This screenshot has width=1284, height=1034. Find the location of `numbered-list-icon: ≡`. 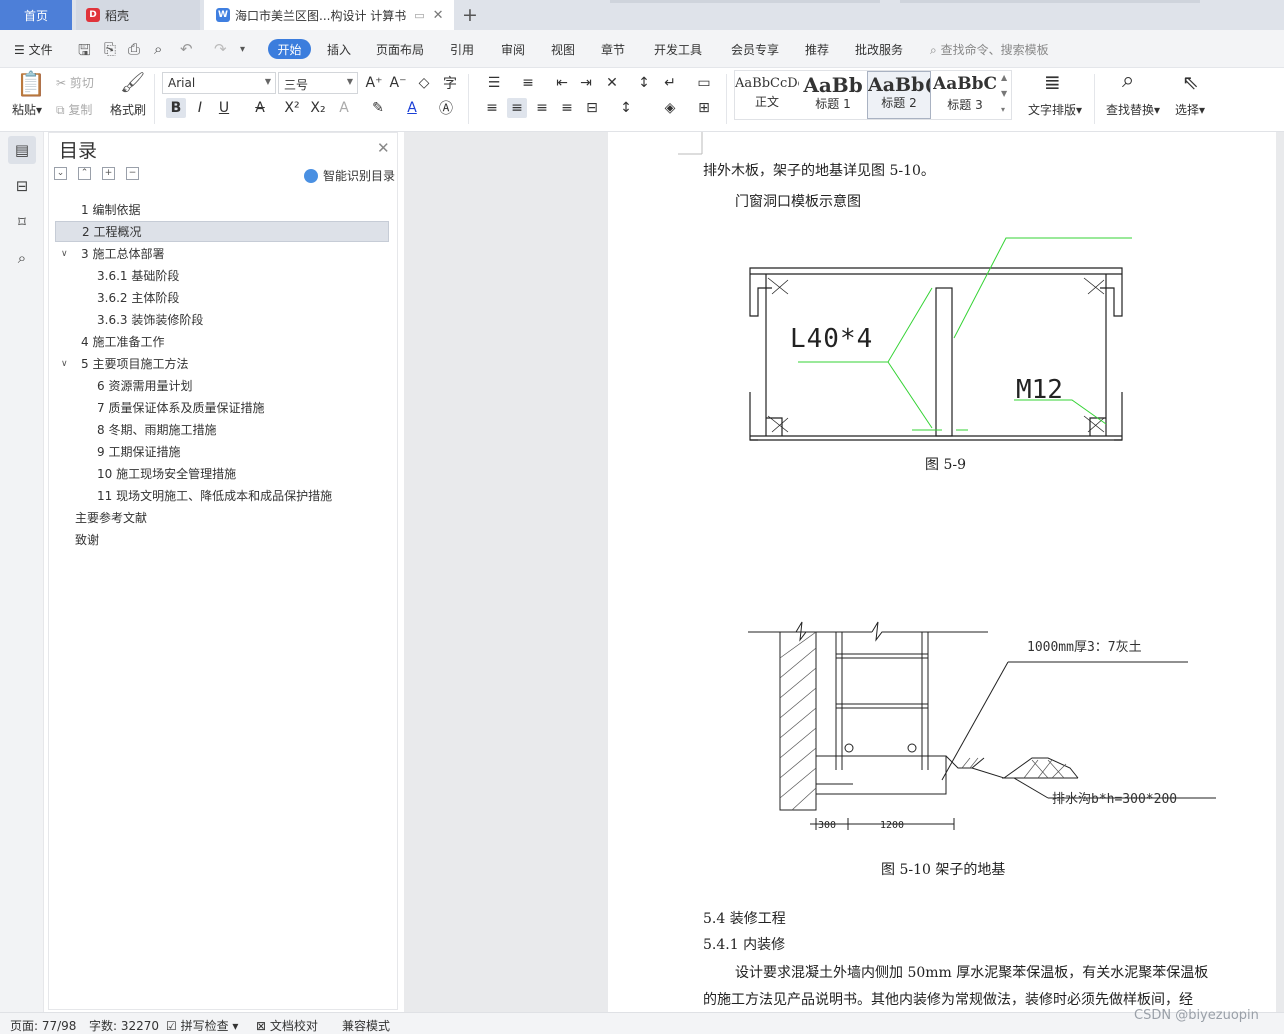

numbered-list-icon: ≡ is located at coordinates (528, 83).